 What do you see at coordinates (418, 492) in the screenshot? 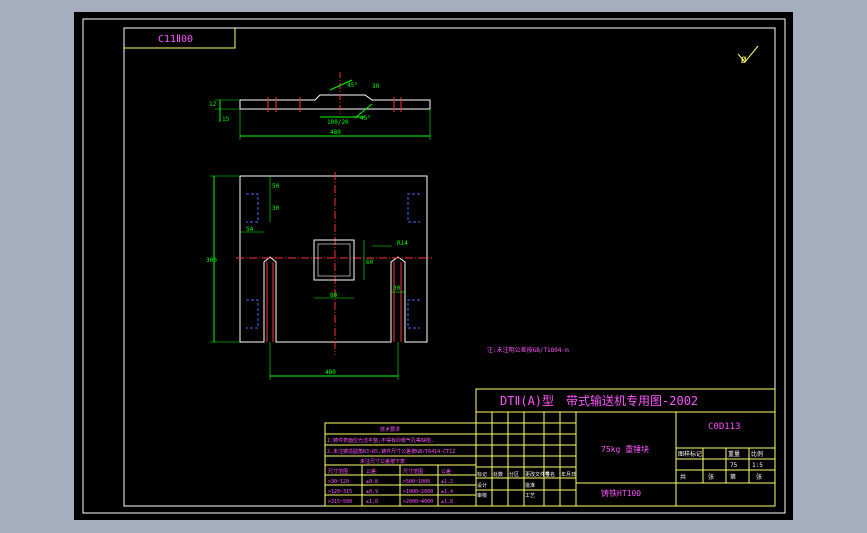
I see `svg-text: >1000~2000` at bounding box center [418, 492].